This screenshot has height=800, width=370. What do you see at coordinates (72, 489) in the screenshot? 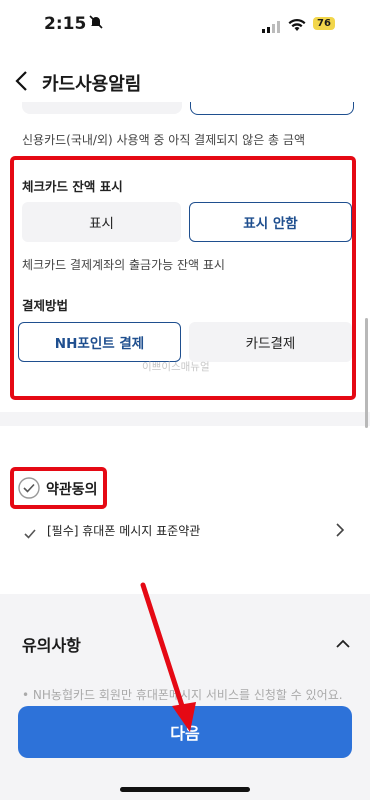
I see `agreement-label: 약관동의` at bounding box center [72, 489].